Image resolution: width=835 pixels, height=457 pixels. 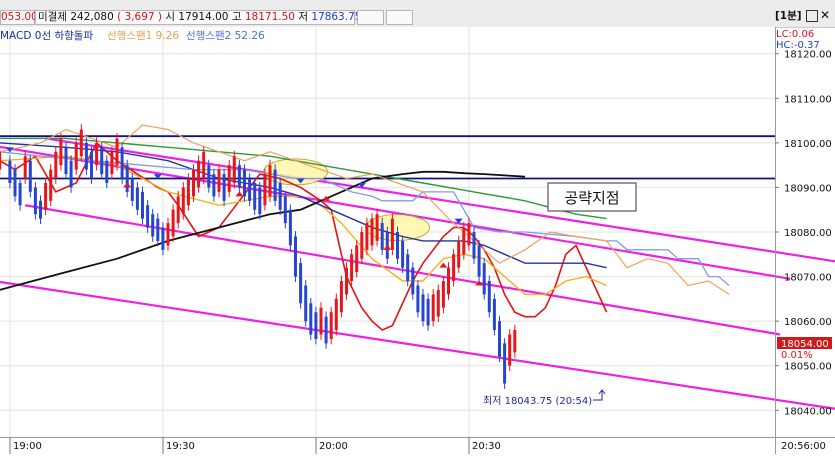 What do you see at coordinates (170, 17) in the screenshot?
I see `open-label: 시` at bounding box center [170, 17].